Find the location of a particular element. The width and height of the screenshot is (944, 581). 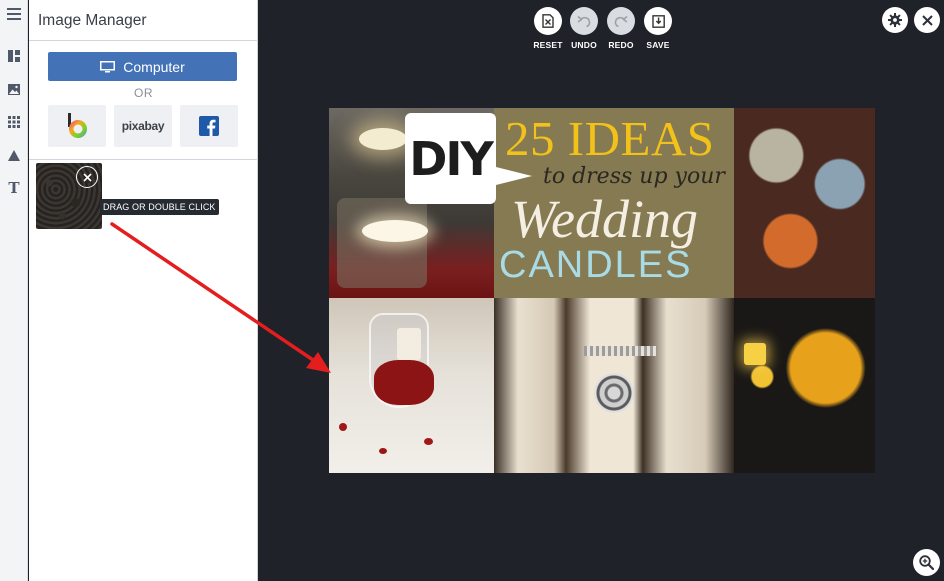

rose-petal-candles-photo is located at coordinates (804, 203).